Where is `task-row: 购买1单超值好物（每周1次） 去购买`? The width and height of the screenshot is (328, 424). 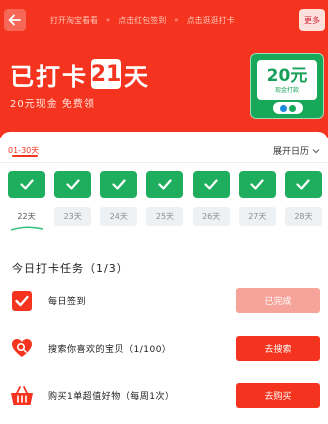 task-row: 购买1单超值好物（每周1次） 去购买 is located at coordinates (164, 396).